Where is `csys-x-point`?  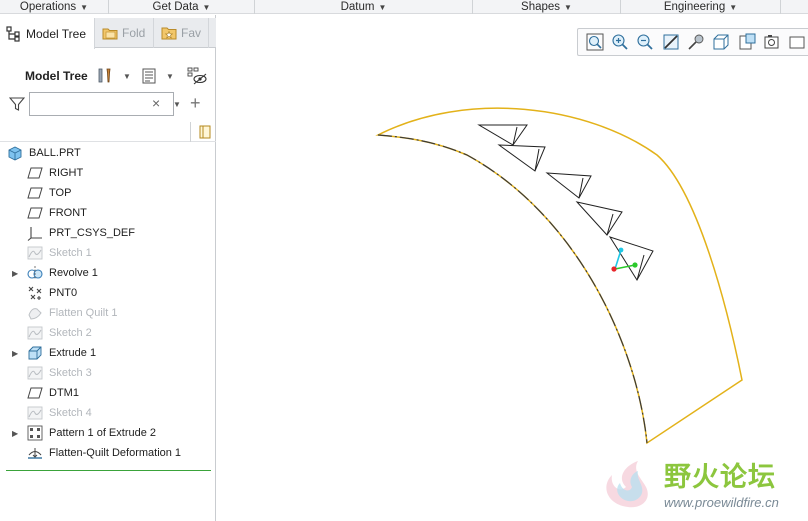
csys-x-point is located at coordinates (614, 269).